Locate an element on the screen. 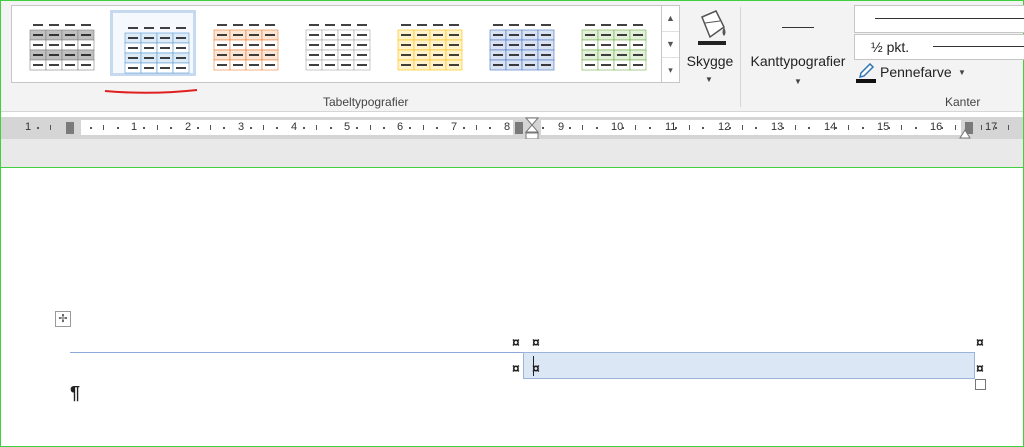 Image resolution: width=1024 pixels, height=447 pixels. table-move-handle-icon: ✢ is located at coordinates (63, 319).